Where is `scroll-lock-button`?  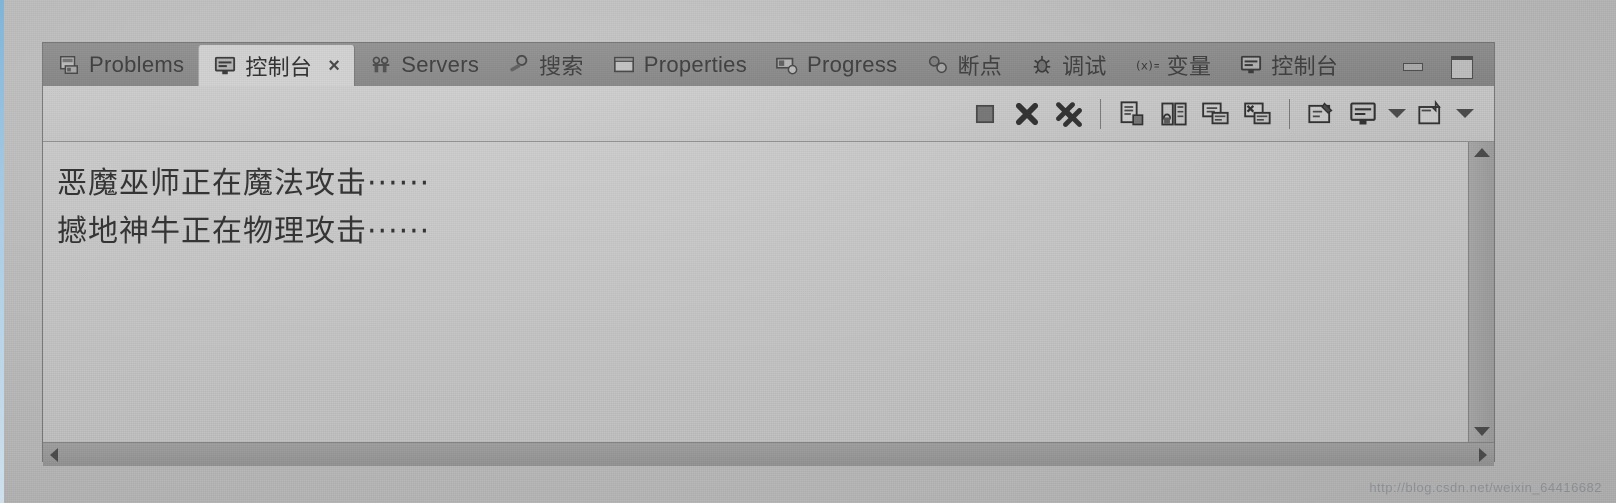
scroll-lock-button is located at coordinates (1174, 114).